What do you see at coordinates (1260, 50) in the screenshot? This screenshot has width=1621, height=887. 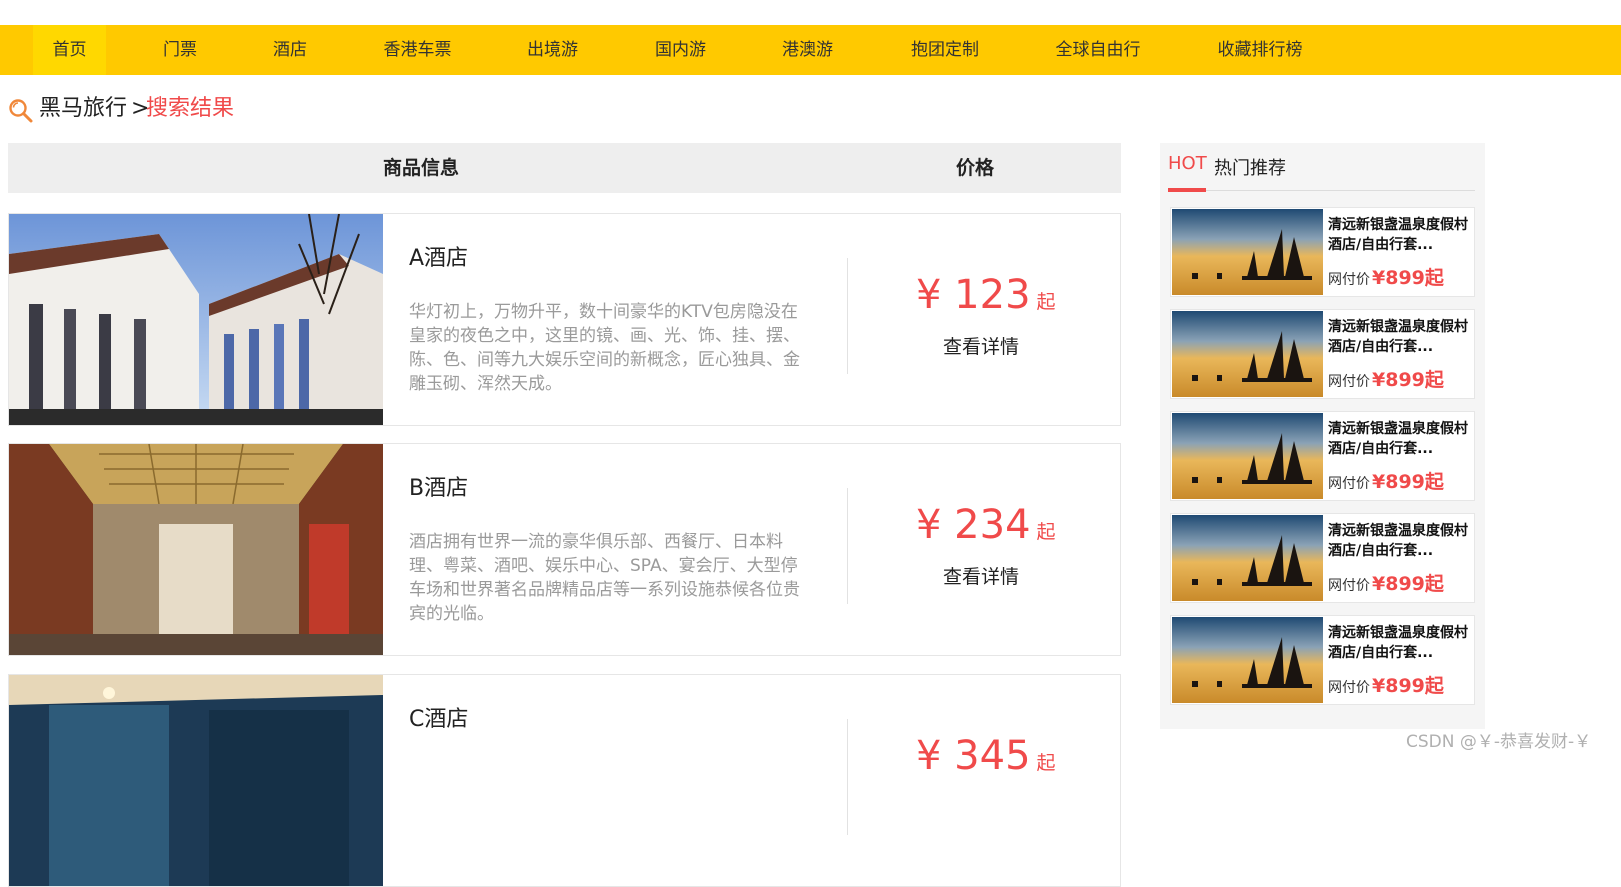 I see `nav-item-ranking: 收藏排行榜` at bounding box center [1260, 50].